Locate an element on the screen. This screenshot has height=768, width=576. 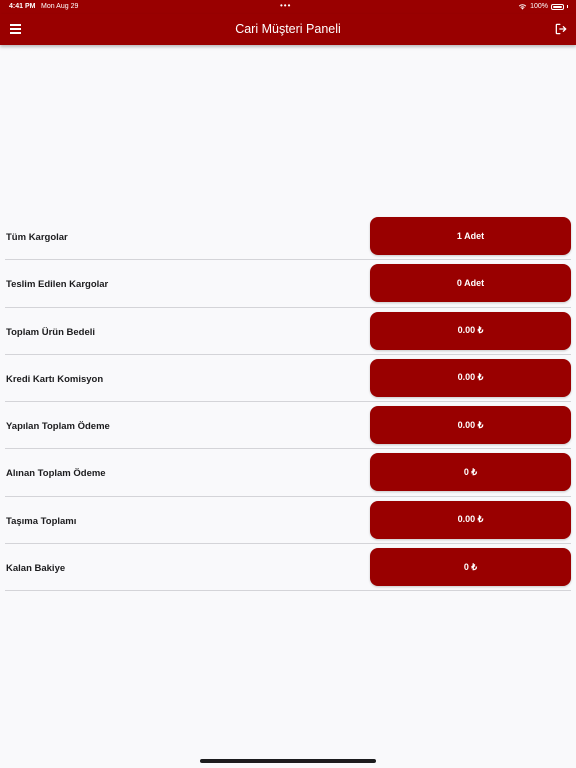
wifi-icon is located at coordinates (522, 7).